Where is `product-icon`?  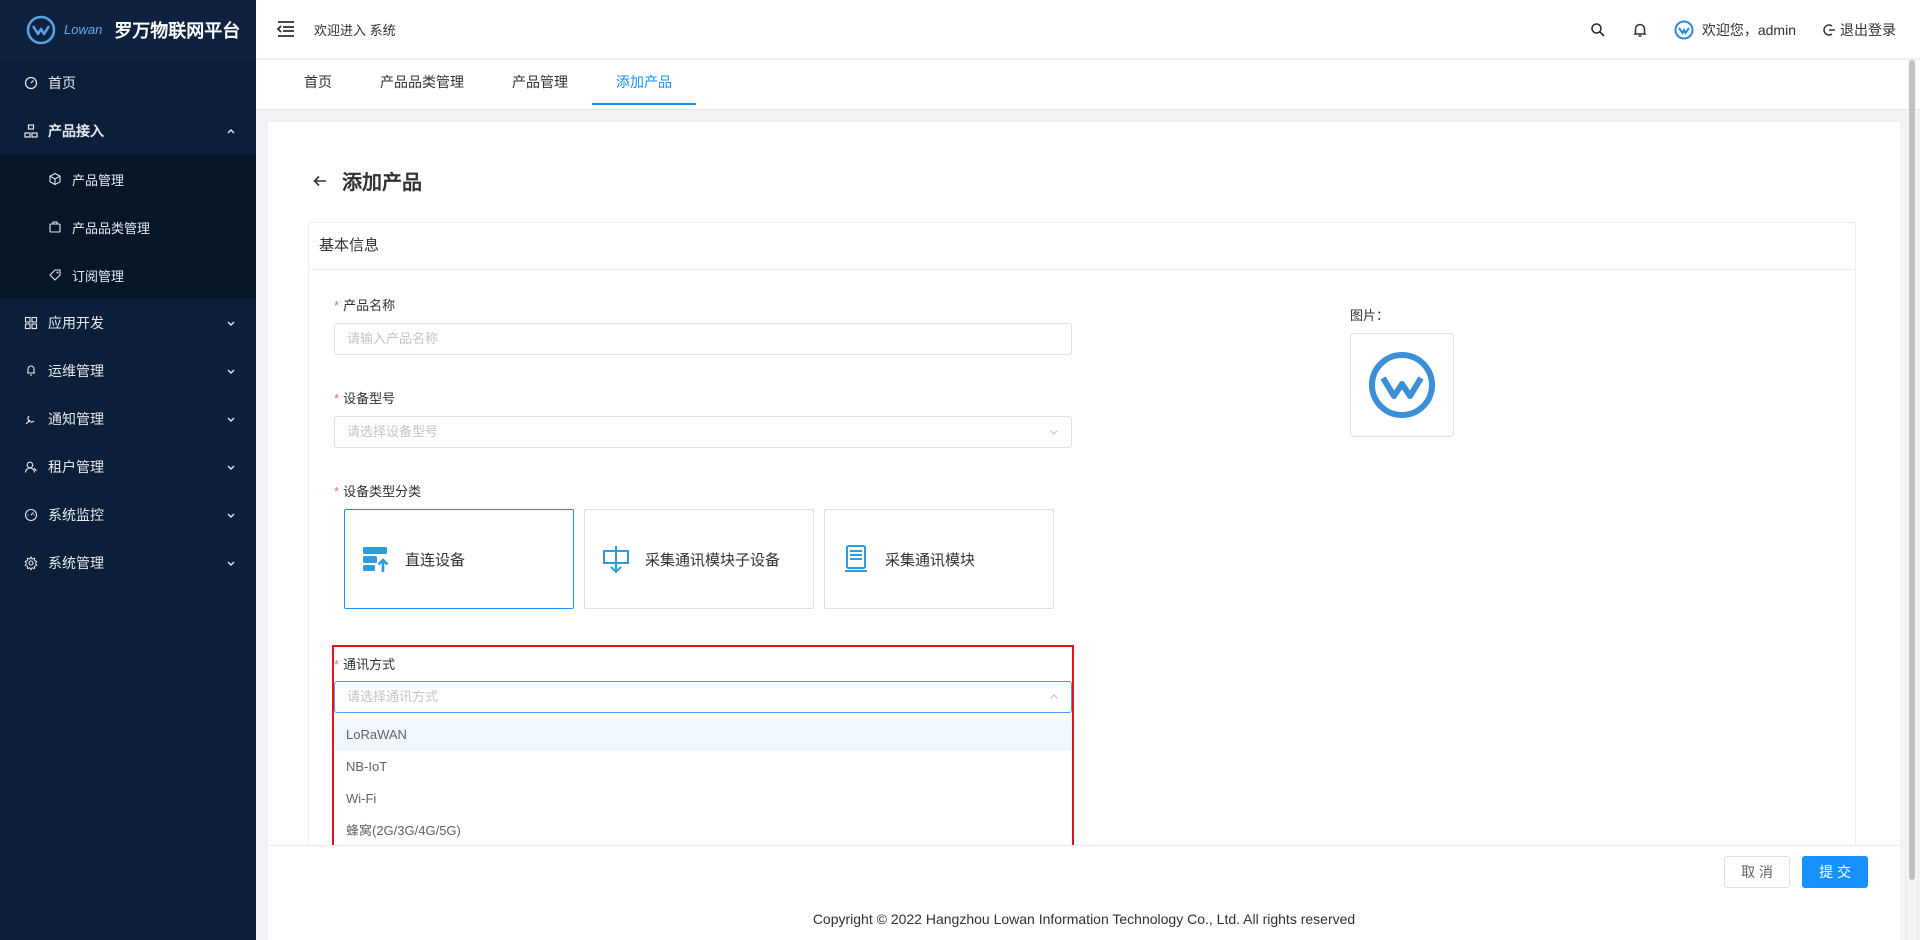
product-icon is located at coordinates (31, 131).